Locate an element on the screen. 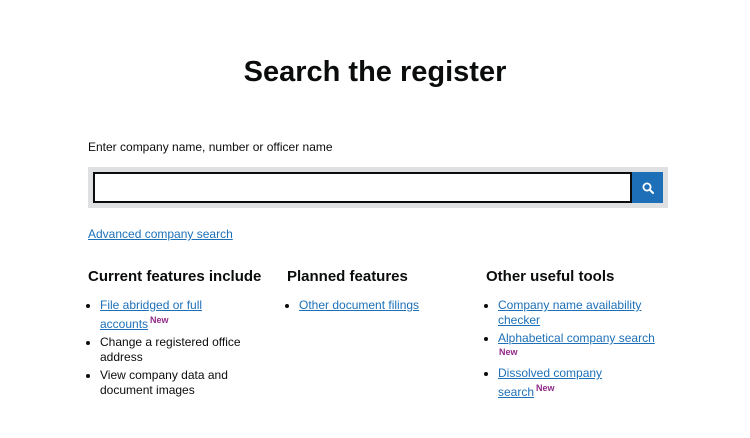 Image resolution: width=750 pixels, height=438 pixels. list-item: Alphabetical company search New is located at coordinates (579, 344).